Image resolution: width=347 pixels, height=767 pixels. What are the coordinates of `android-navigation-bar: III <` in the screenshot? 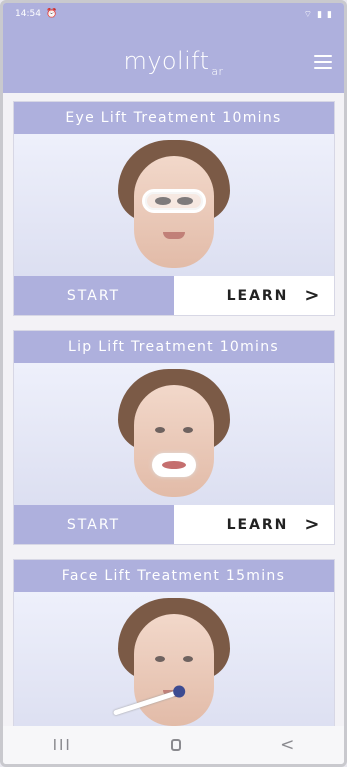 It's located at (173, 745).